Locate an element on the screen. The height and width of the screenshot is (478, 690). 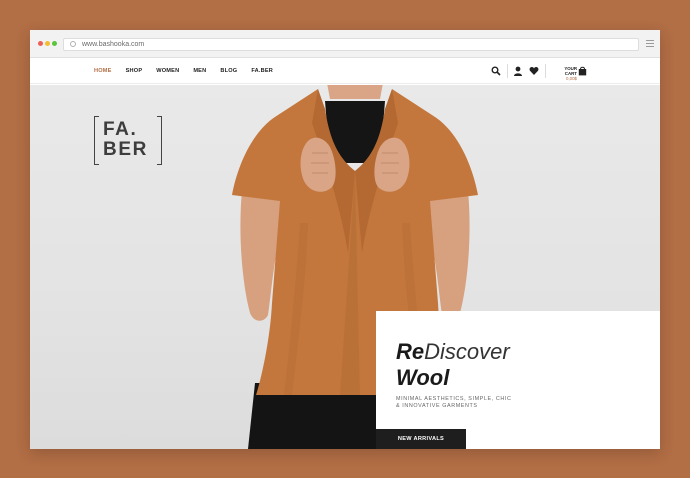
user-icon is located at coordinates (518, 71).